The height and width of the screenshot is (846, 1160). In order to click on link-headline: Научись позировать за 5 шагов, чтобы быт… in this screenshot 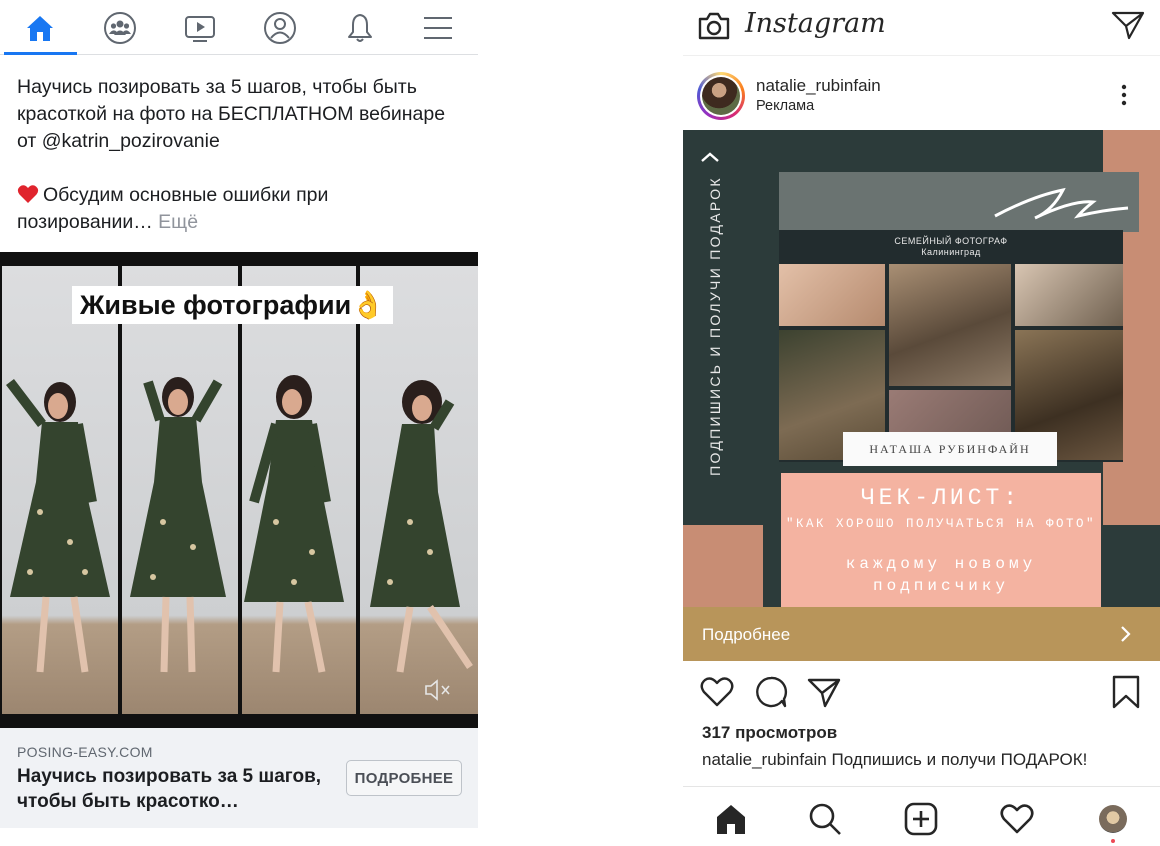, I will do `click(169, 789)`.